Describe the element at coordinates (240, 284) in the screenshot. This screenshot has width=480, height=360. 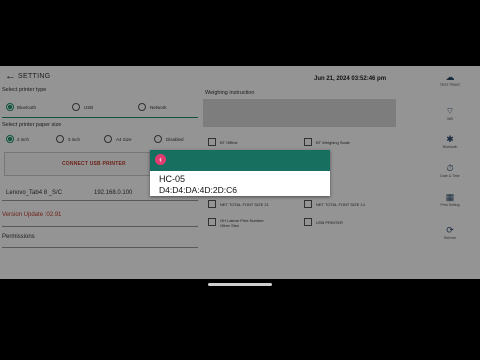
I see `home-gesture-handle` at that location.